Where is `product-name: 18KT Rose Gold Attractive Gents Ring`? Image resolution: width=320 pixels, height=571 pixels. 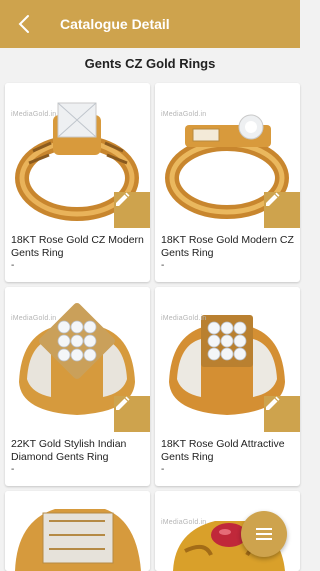 product-name: 18KT Rose Gold Attractive Gents Ring is located at coordinates (223, 450).